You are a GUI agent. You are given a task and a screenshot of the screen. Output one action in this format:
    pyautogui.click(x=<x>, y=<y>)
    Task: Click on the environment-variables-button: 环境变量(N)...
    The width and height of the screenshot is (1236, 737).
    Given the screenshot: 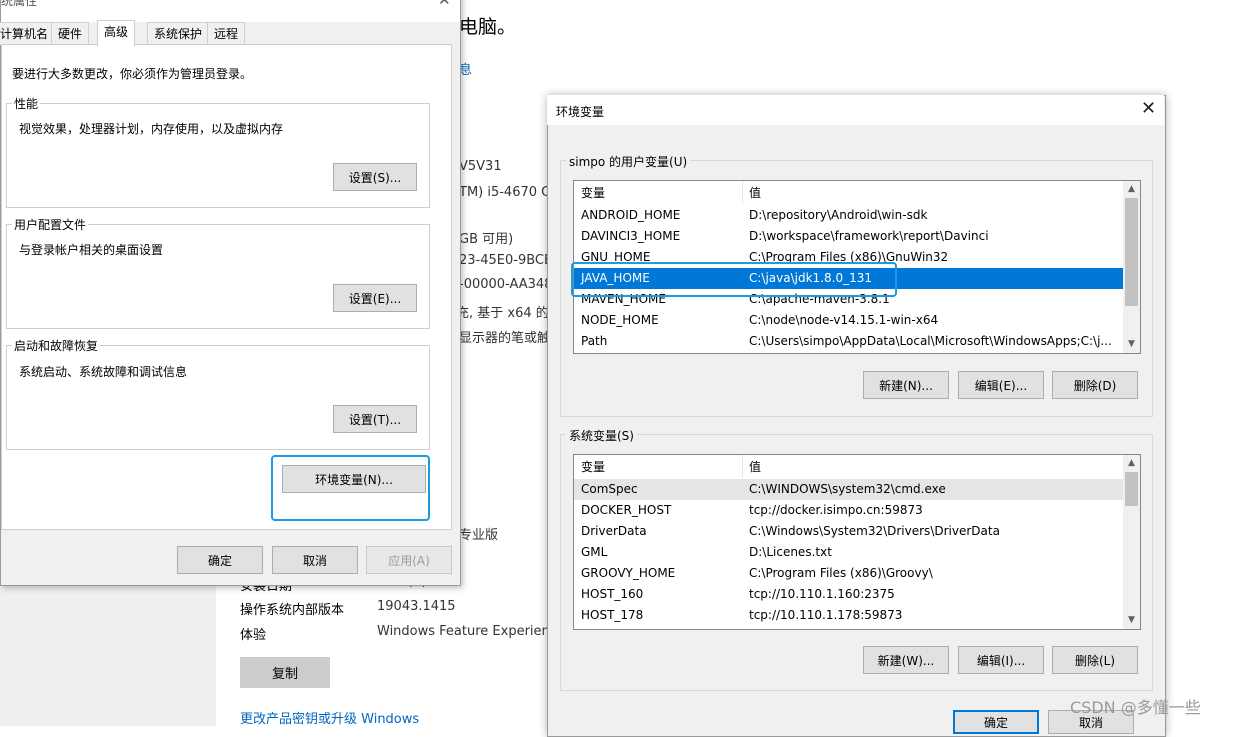 What is the action you would take?
    pyautogui.click(x=354, y=479)
    